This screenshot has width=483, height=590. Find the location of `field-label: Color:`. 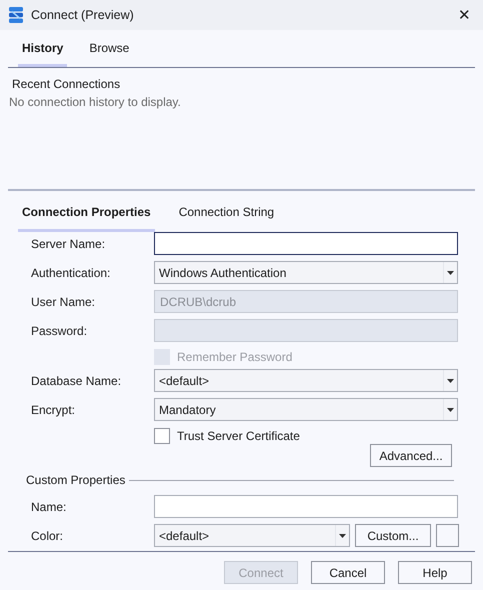

field-label: Color: is located at coordinates (47, 536).